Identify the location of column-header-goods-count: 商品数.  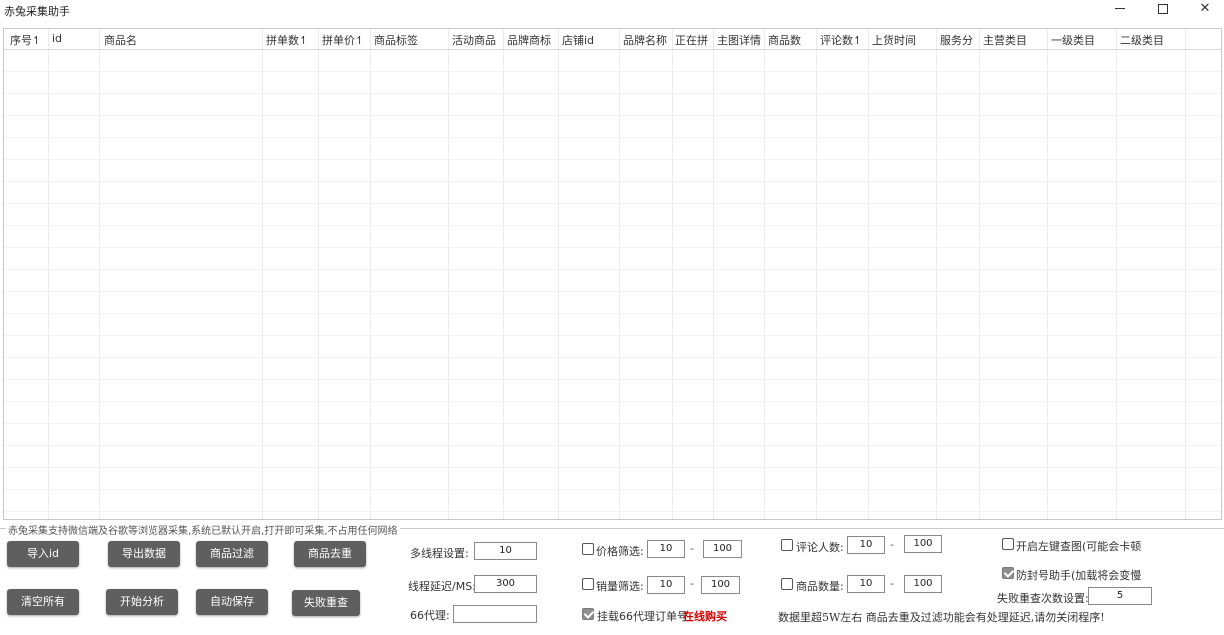
(784, 40).